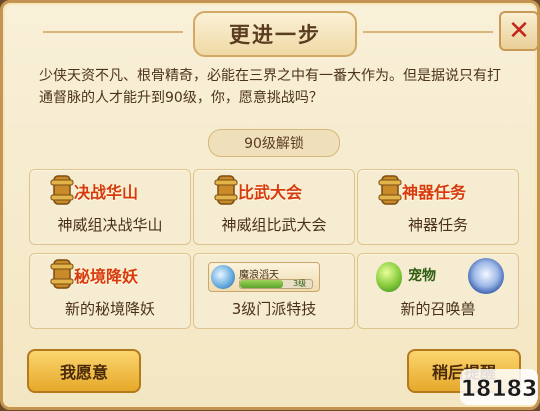 This screenshot has width=540, height=411. I want to click on skill-panel: 魔浪滔天 3级, so click(264, 277).